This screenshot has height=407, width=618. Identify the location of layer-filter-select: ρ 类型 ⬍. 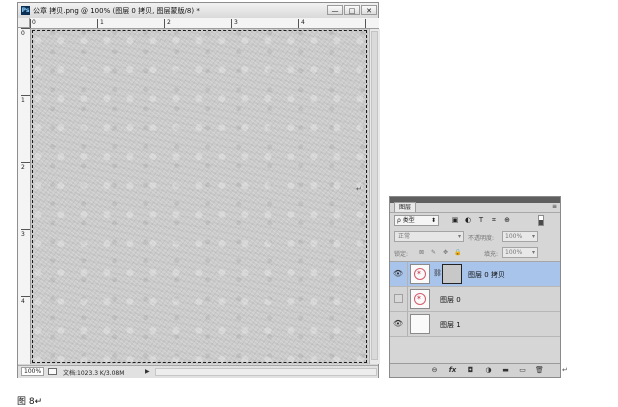
(416, 220).